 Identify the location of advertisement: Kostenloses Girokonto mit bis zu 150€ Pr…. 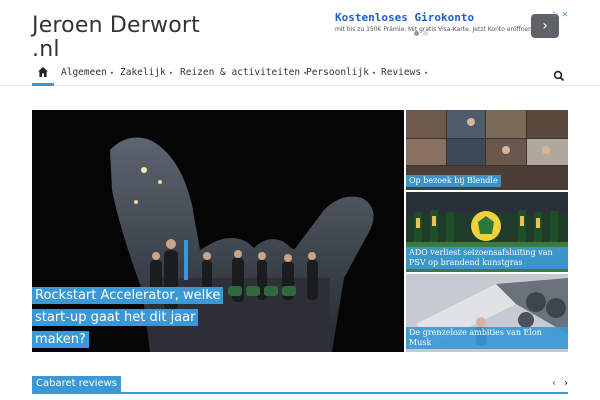
(451, 26).